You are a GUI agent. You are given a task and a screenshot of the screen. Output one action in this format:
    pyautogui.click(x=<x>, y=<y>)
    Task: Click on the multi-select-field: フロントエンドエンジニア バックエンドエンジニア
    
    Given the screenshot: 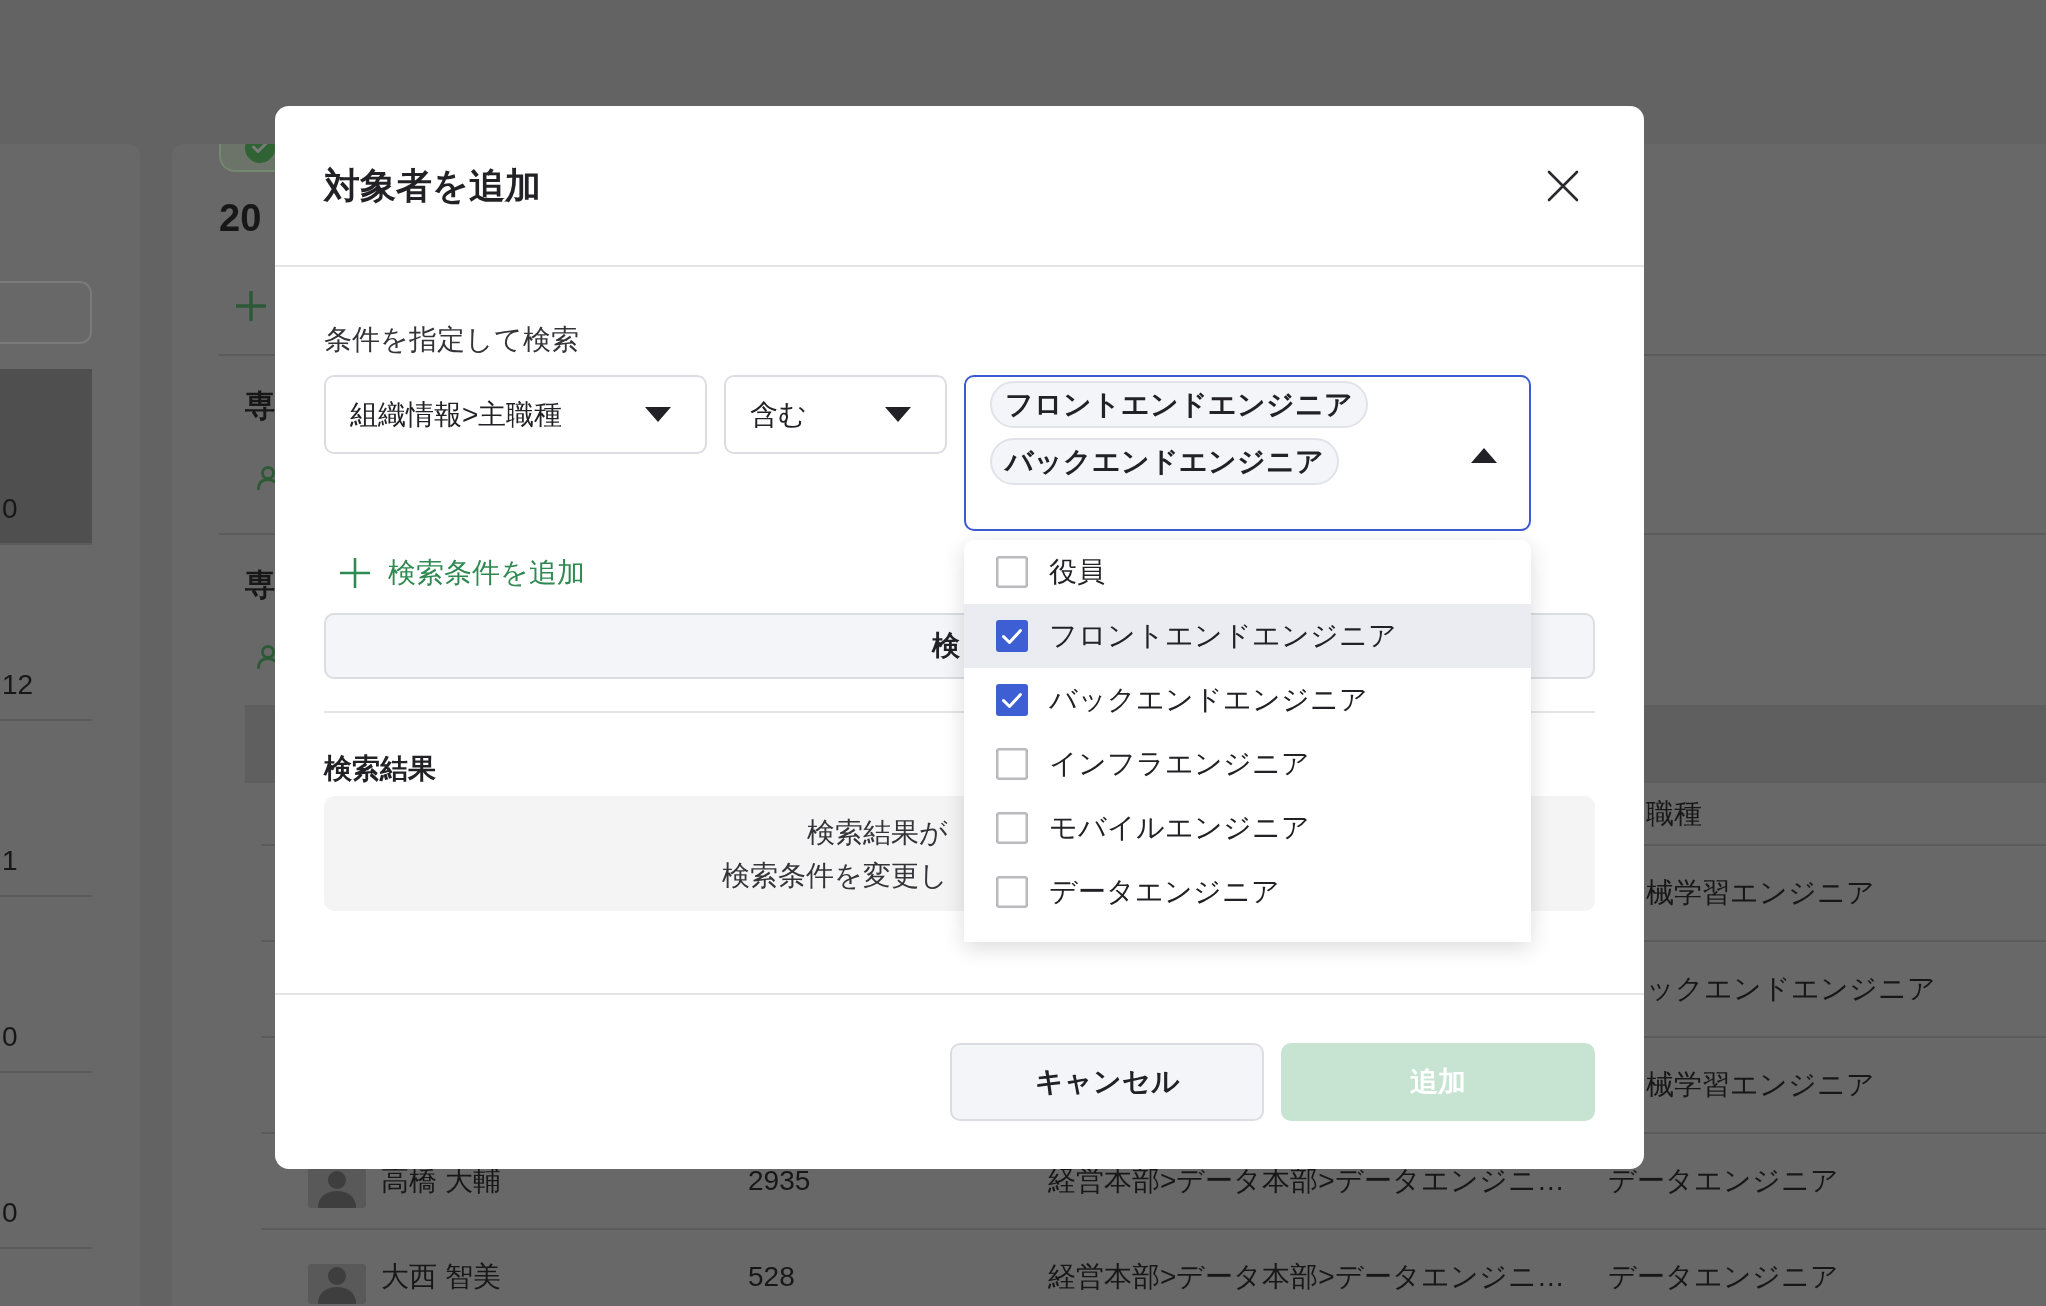 What is the action you would take?
    pyautogui.click(x=1247, y=453)
    